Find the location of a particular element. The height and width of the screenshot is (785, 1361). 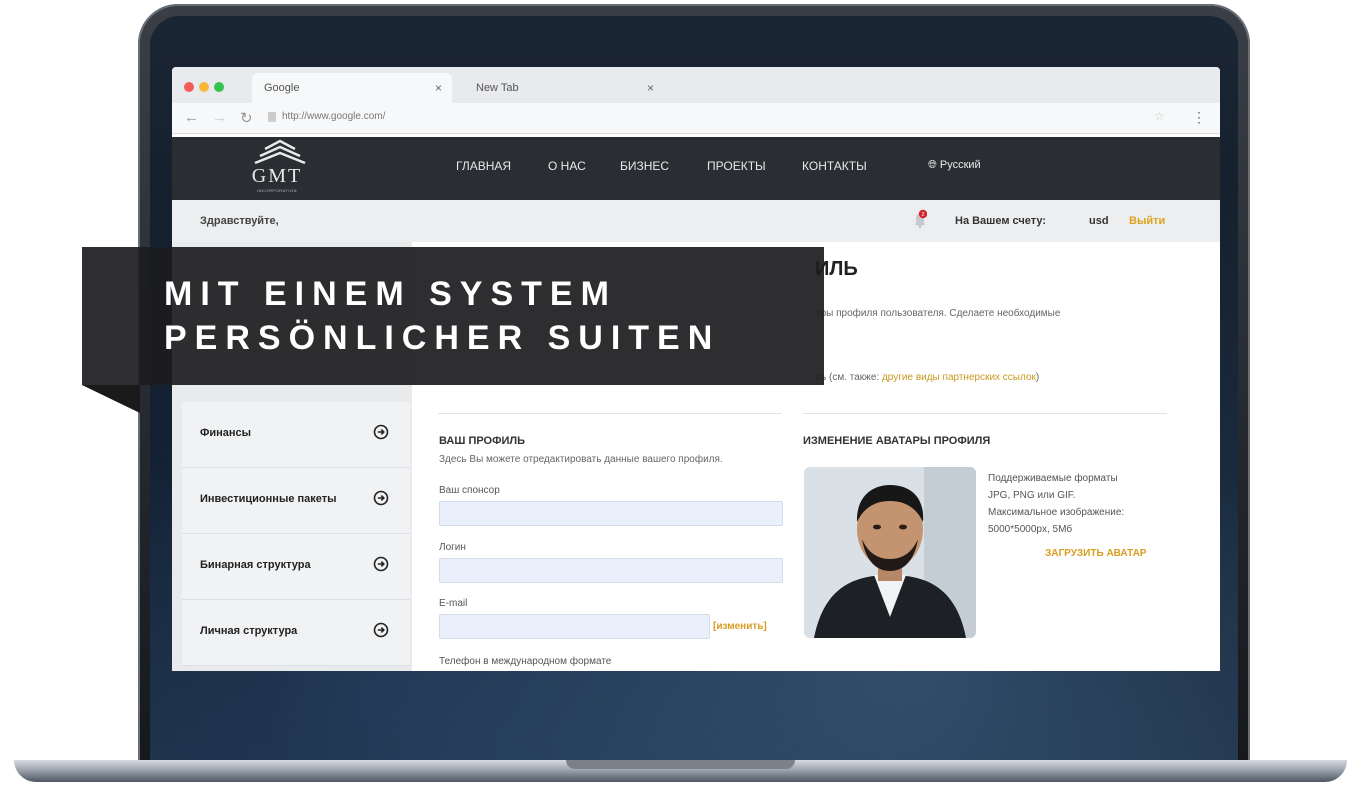

logout-link: Выйти is located at coordinates (1147, 221).